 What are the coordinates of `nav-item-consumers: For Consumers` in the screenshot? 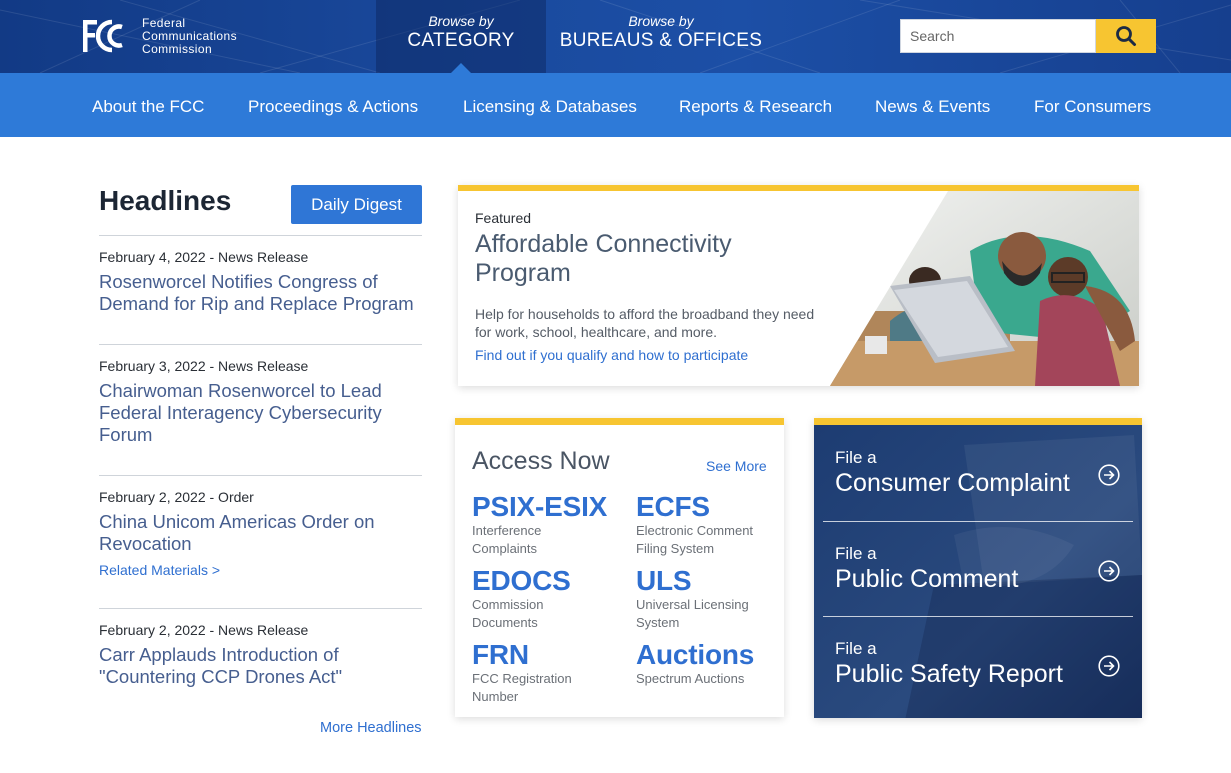 It's located at (1092, 107).